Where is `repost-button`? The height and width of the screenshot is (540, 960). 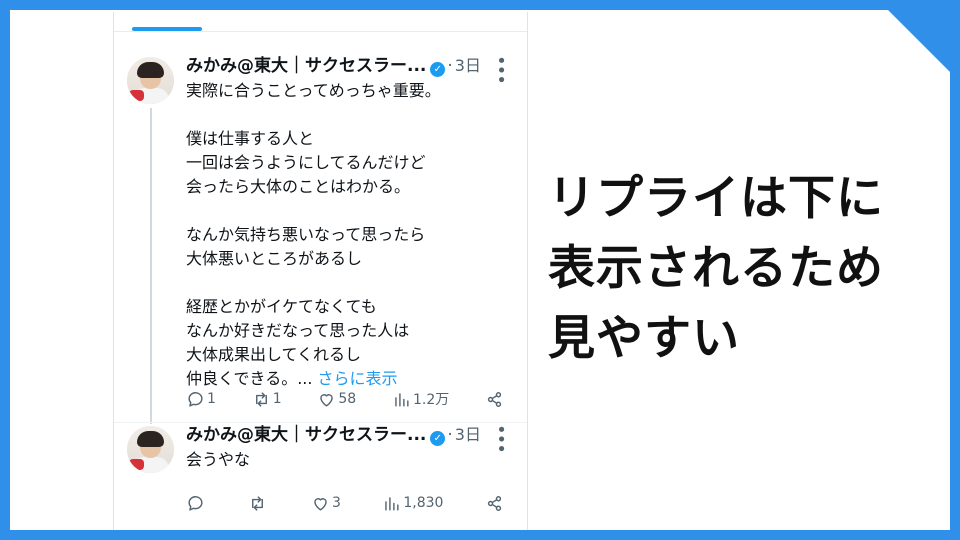
repost-button is located at coordinates (258, 503).